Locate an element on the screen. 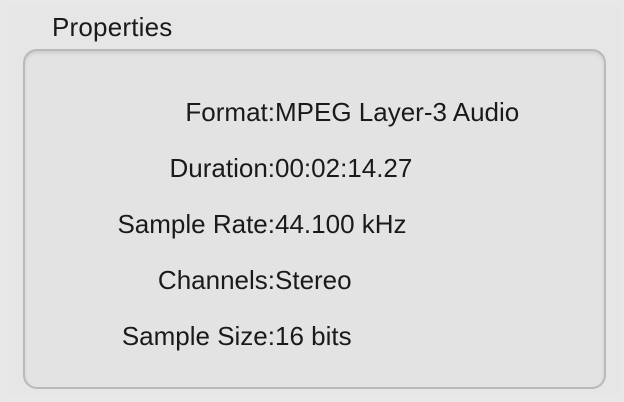 The height and width of the screenshot is (402, 624). channels-value: Stereo is located at coordinates (313, 280).